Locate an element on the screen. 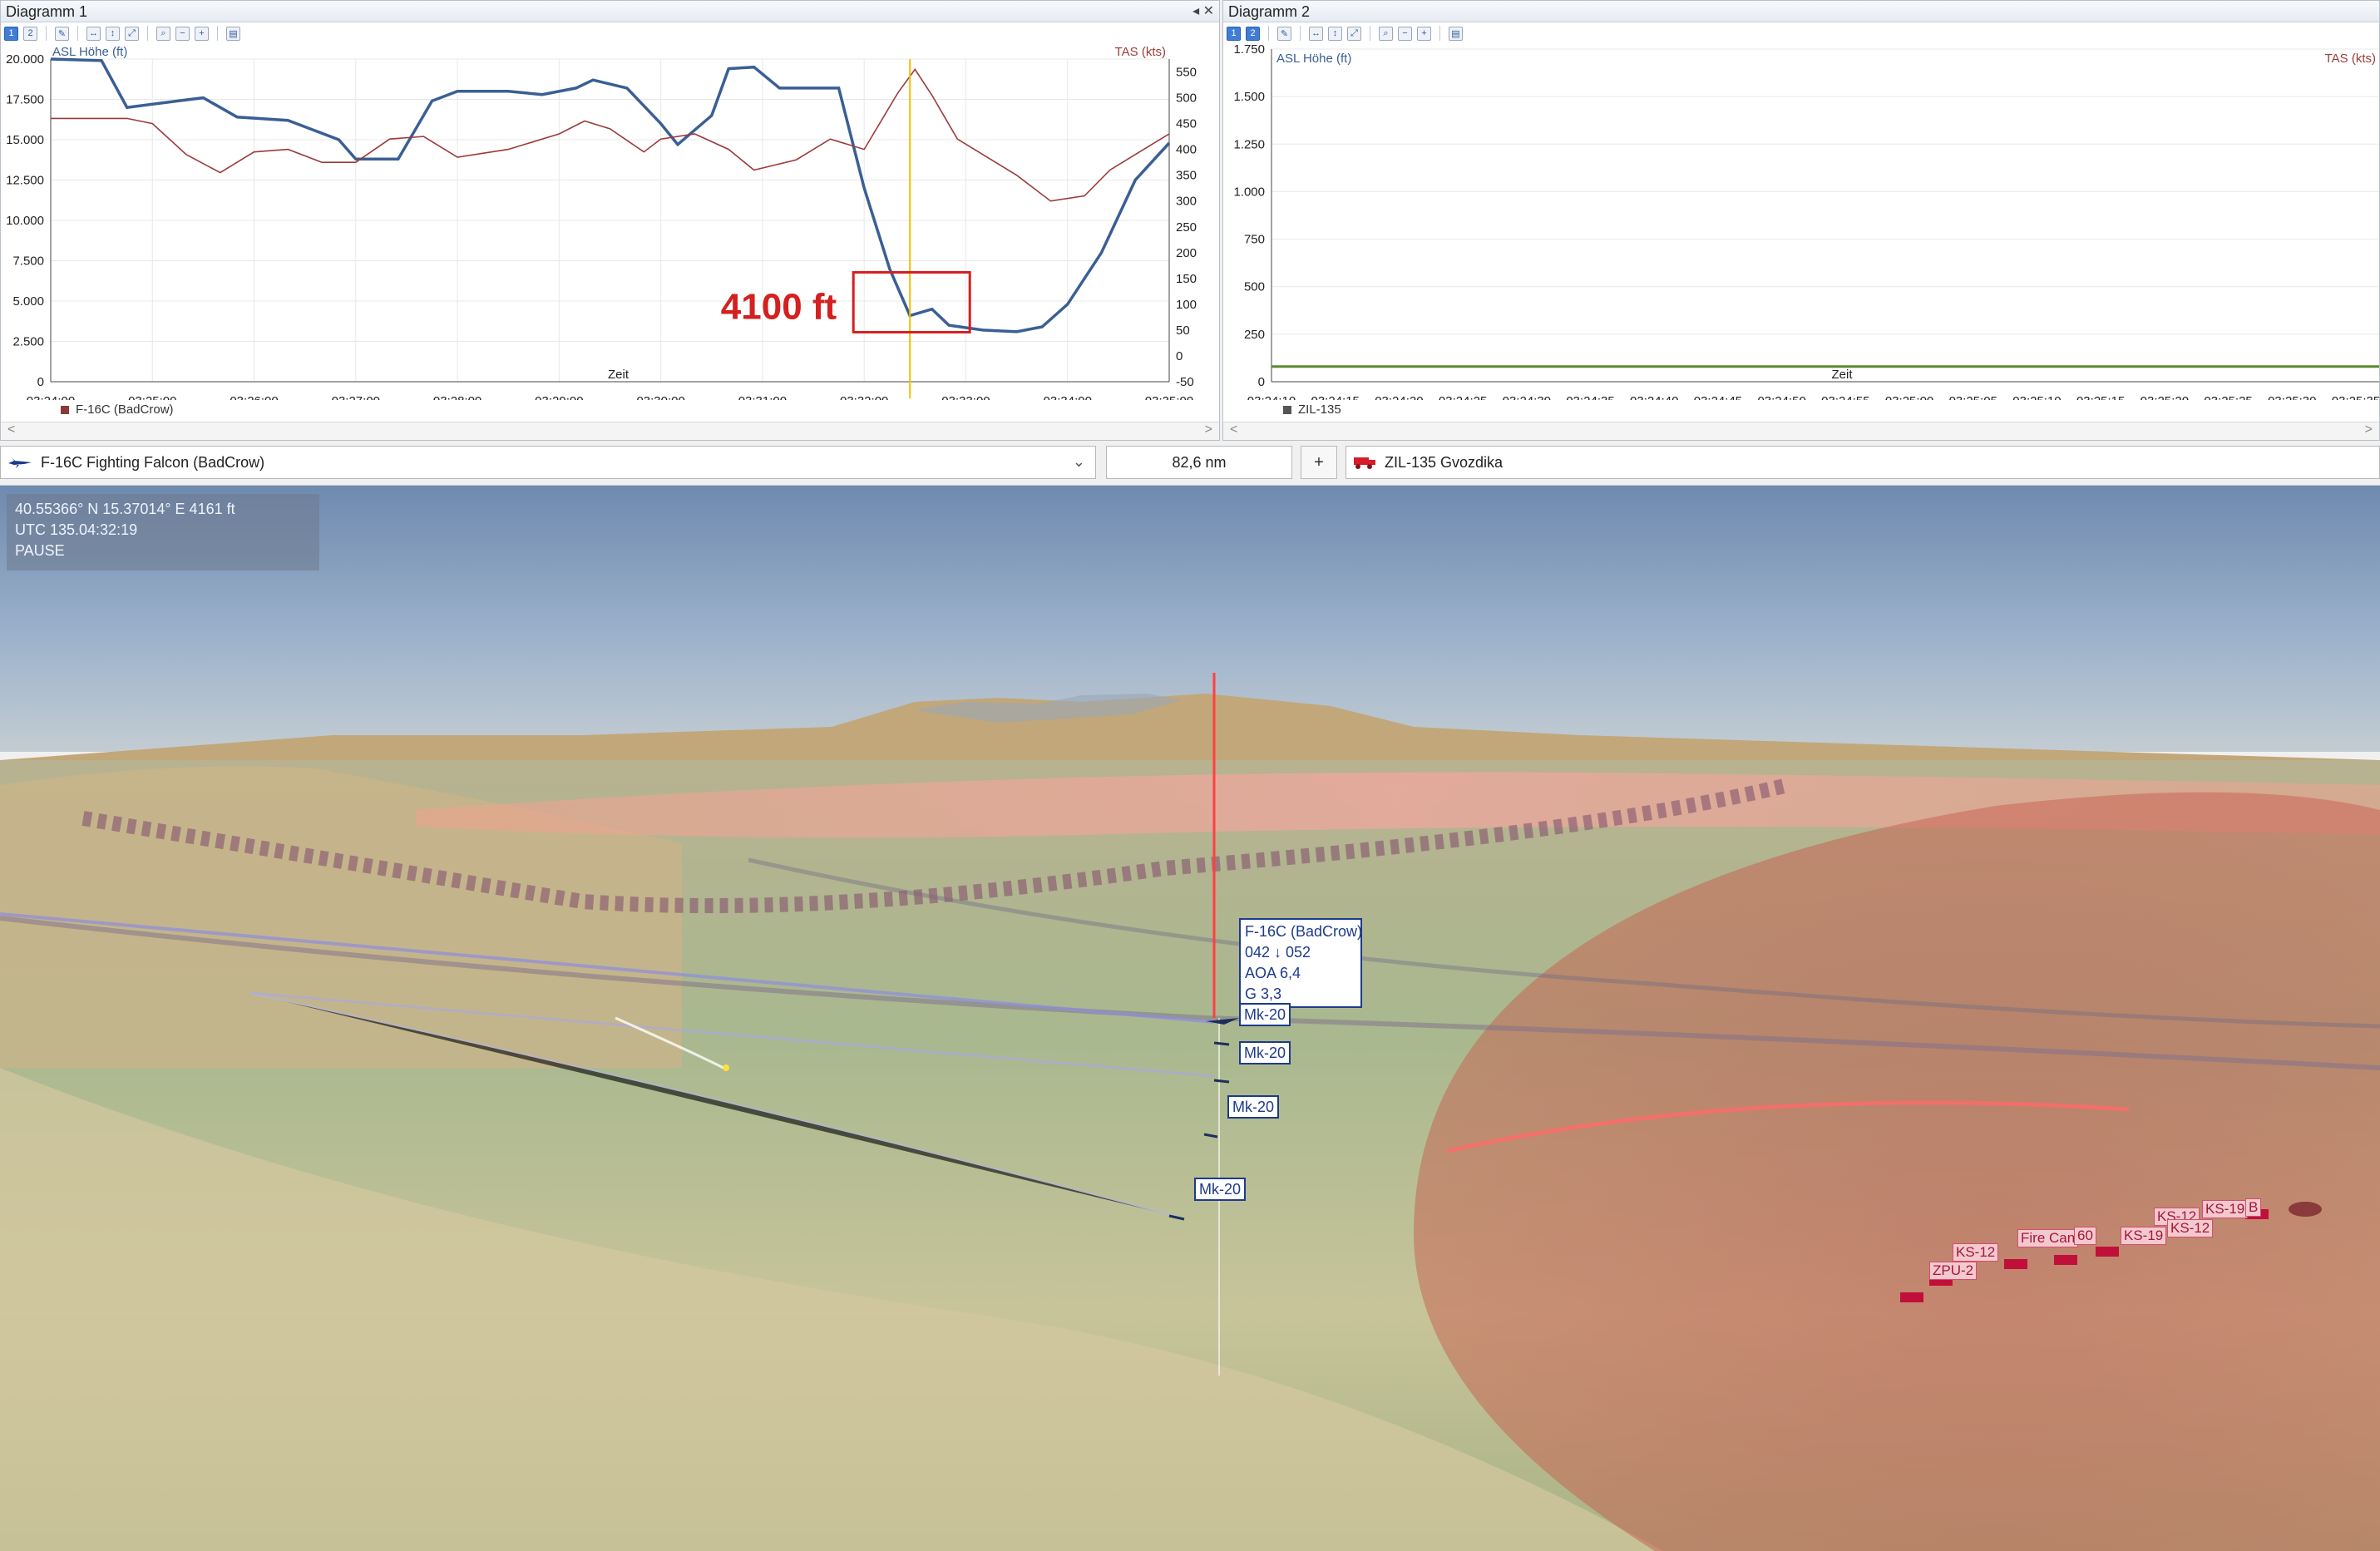 Image resolution: width=2380 pixels, height=1551 pixels. y-tick-label: 7.500 is located at coordinates (28, 261).